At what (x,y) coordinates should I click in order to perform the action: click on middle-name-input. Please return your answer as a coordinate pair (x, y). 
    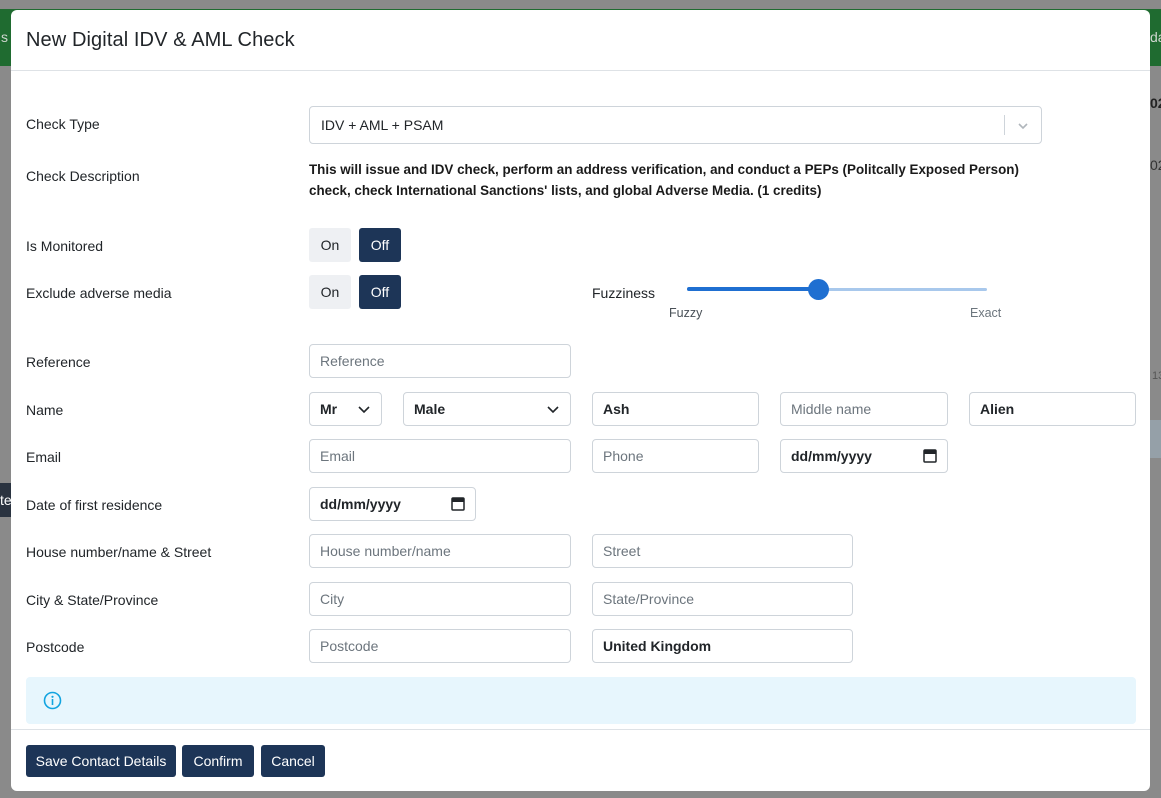
    Looking at the image, I should click on (864, 409).